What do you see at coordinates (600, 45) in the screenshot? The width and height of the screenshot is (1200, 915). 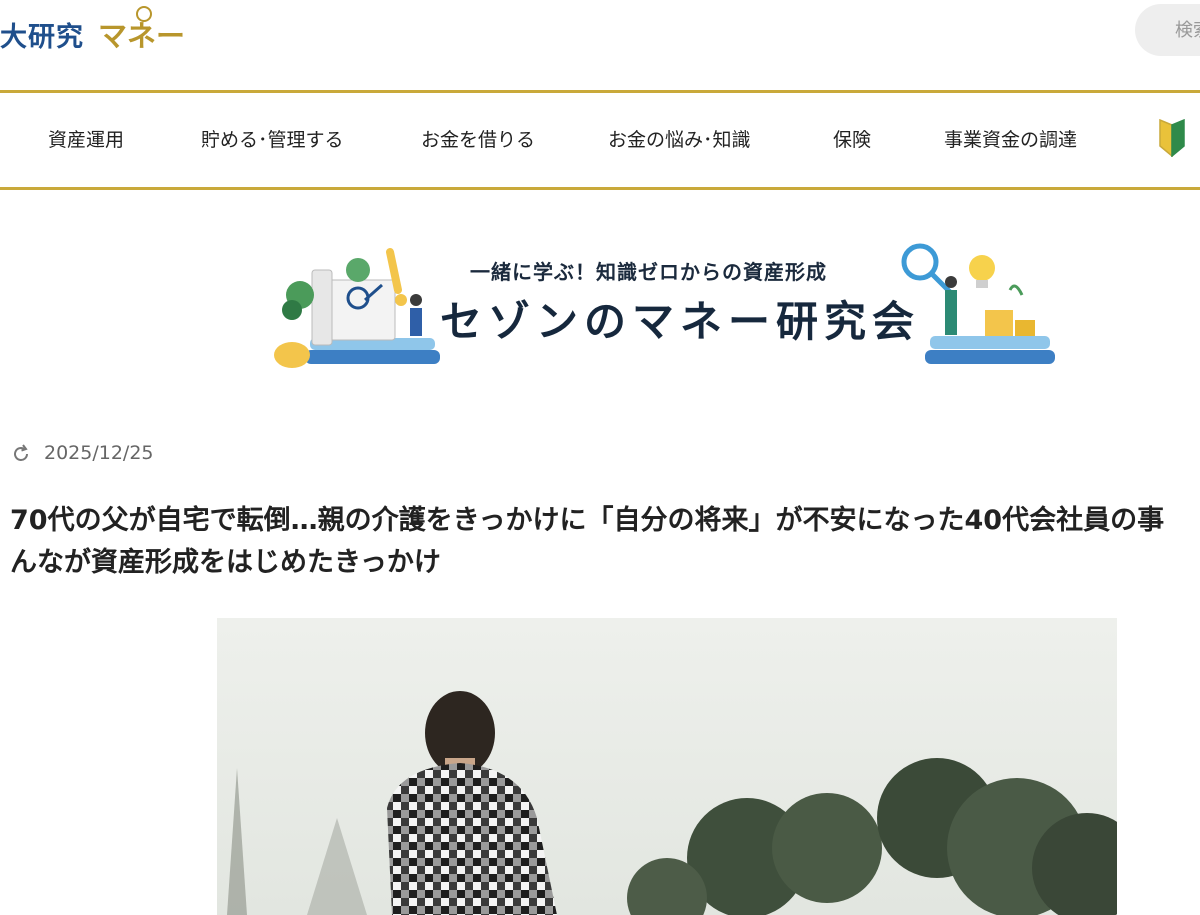 I see `site-header: 大研究 マネー` at bounding box center [600, 45].